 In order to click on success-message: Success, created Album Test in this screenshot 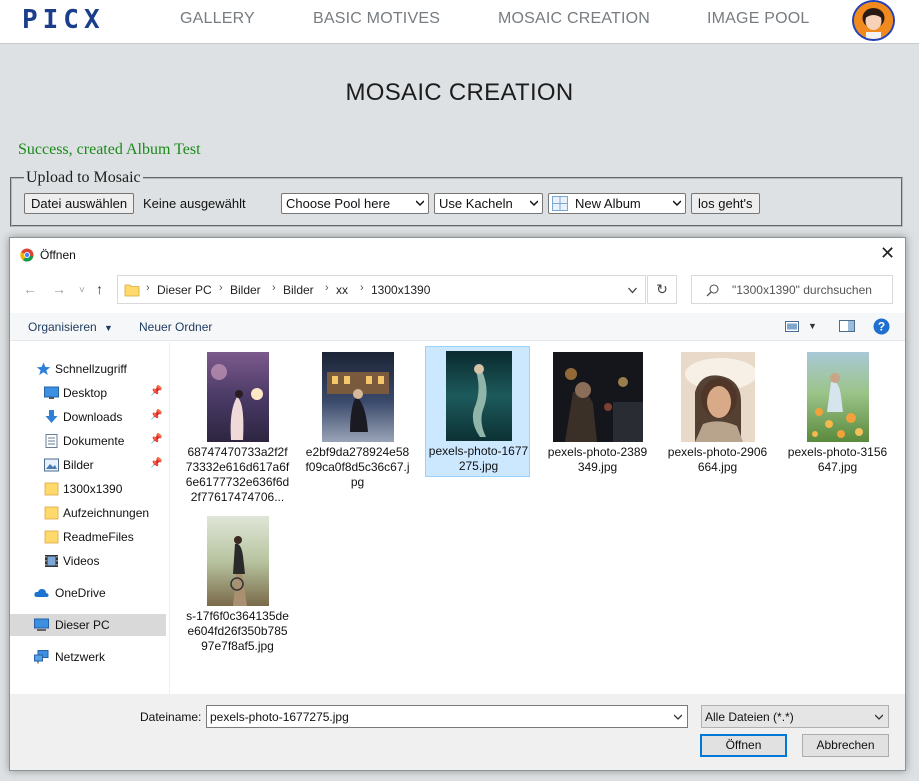, I will do `click(109, 149)`.